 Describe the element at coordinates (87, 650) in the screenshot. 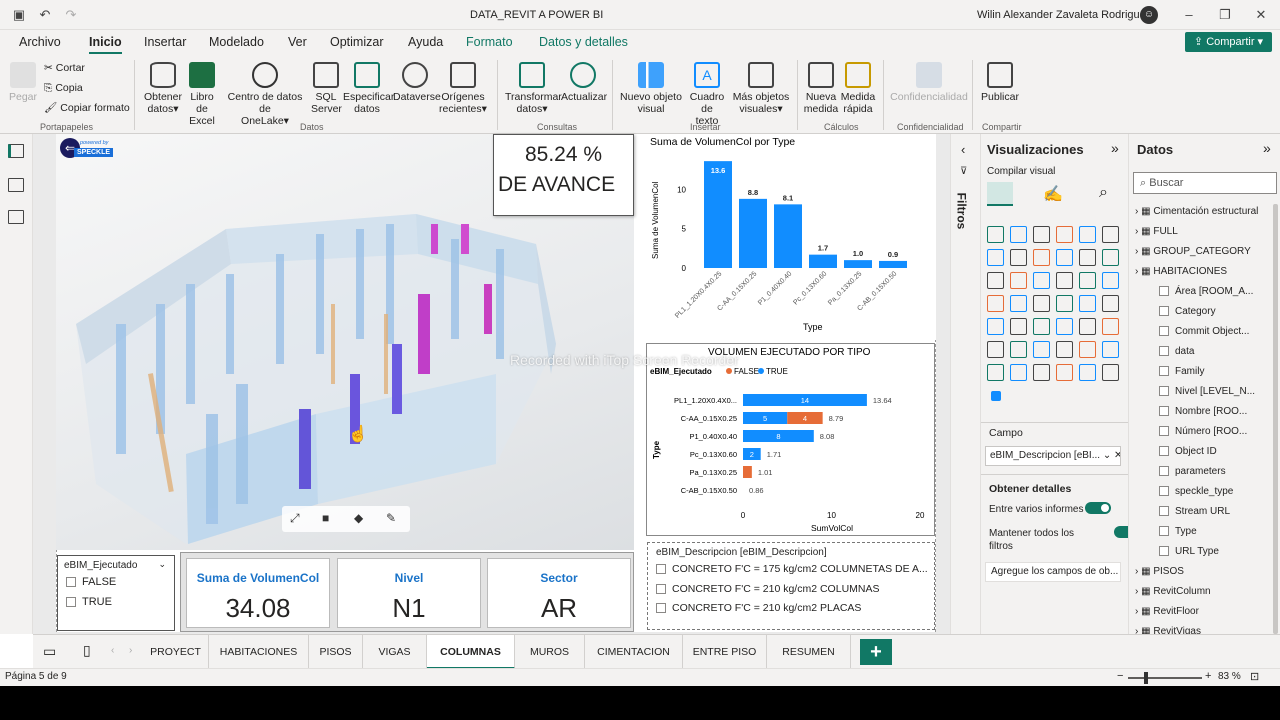

I see `mobile-layout-icon: ▯` at that location.